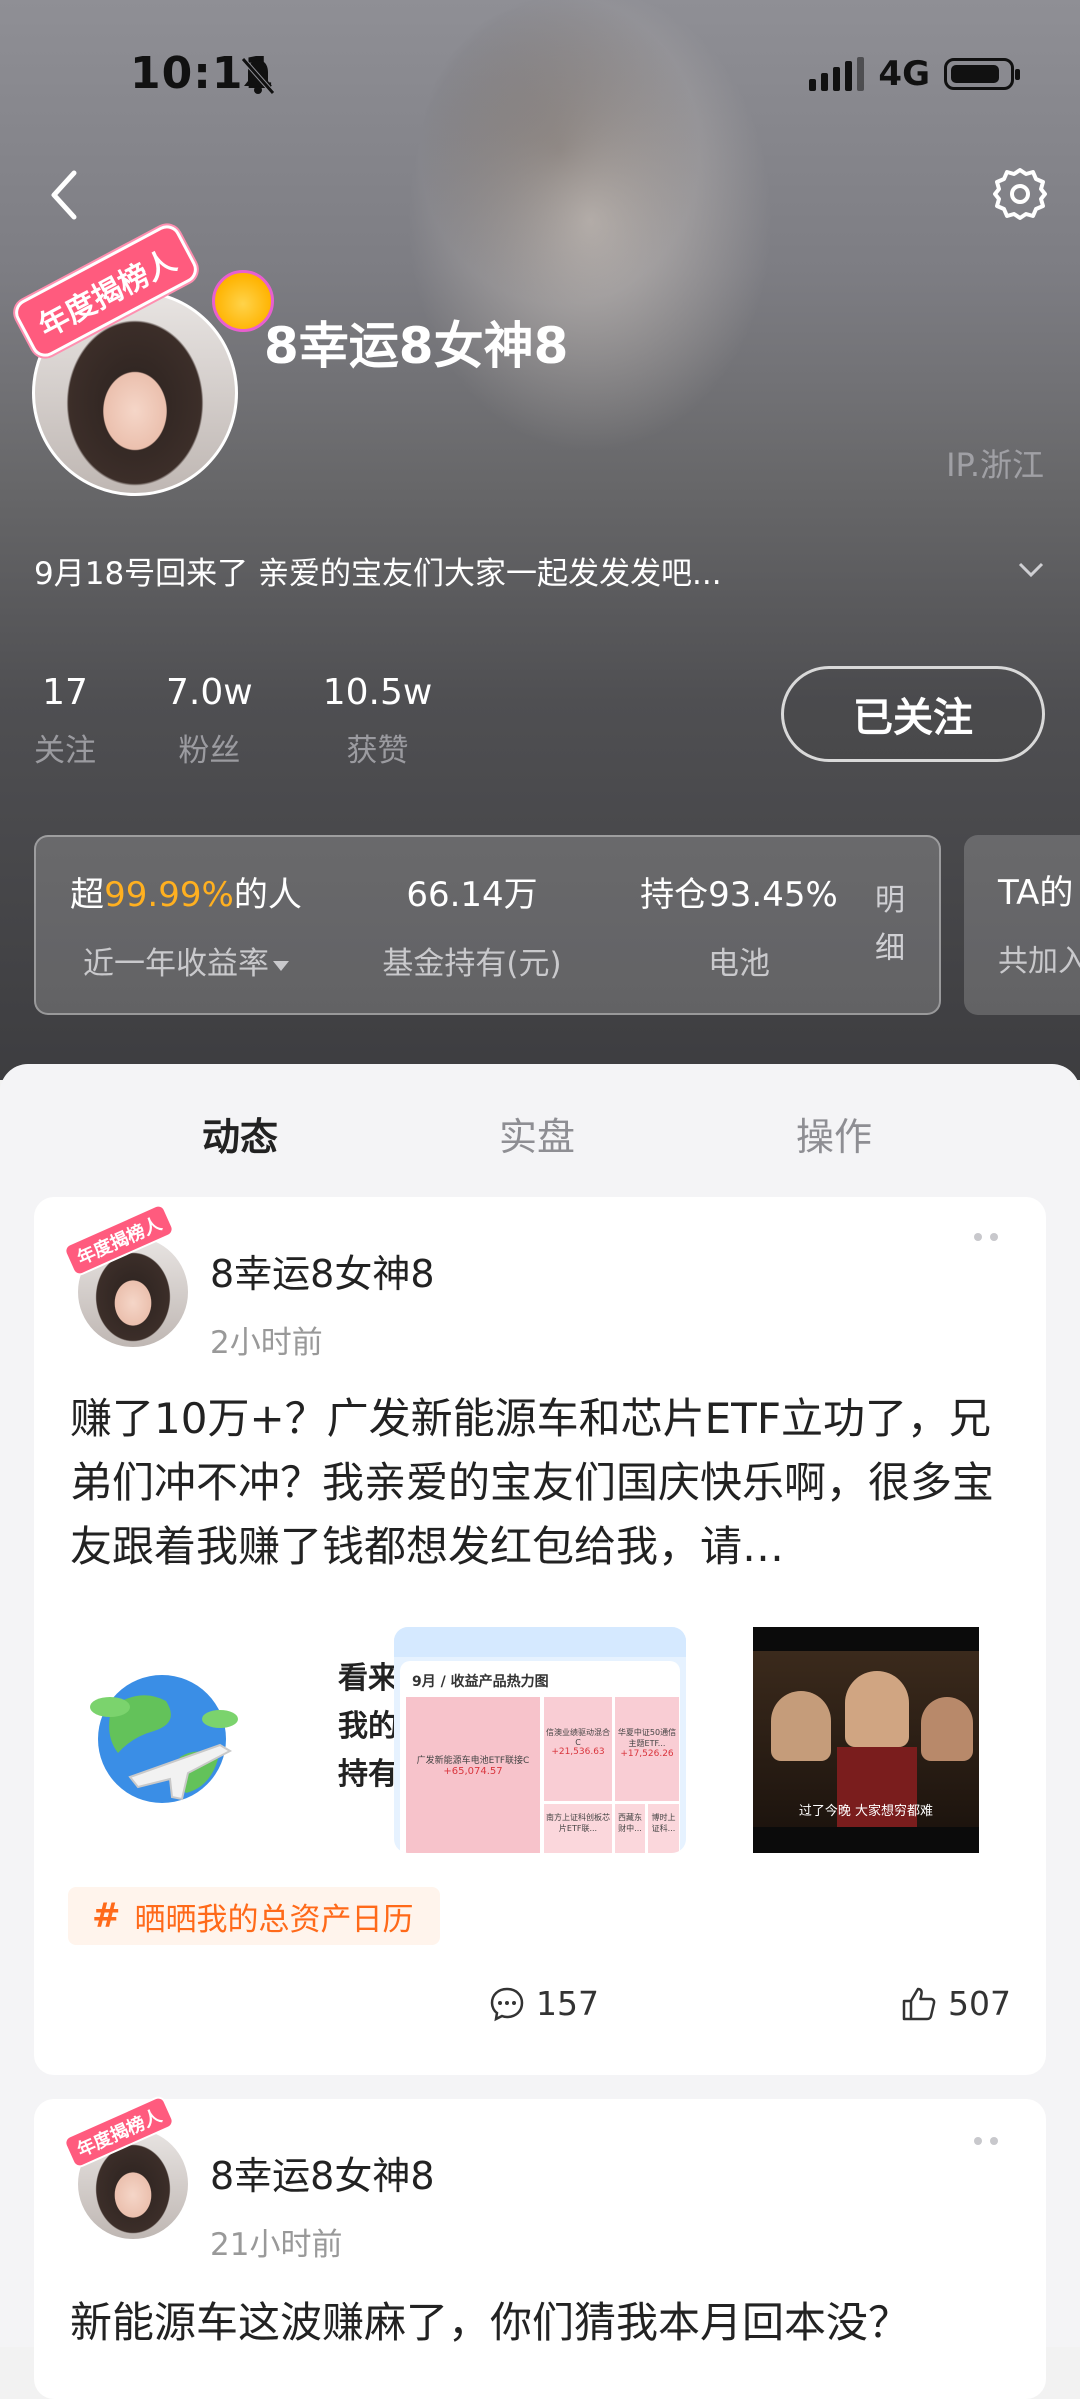 The width and height of the screenshot is (1080, 2399). Describe the element at coordinates (979, 2003) in the screenshot. I see `like-count: 507` at that location.